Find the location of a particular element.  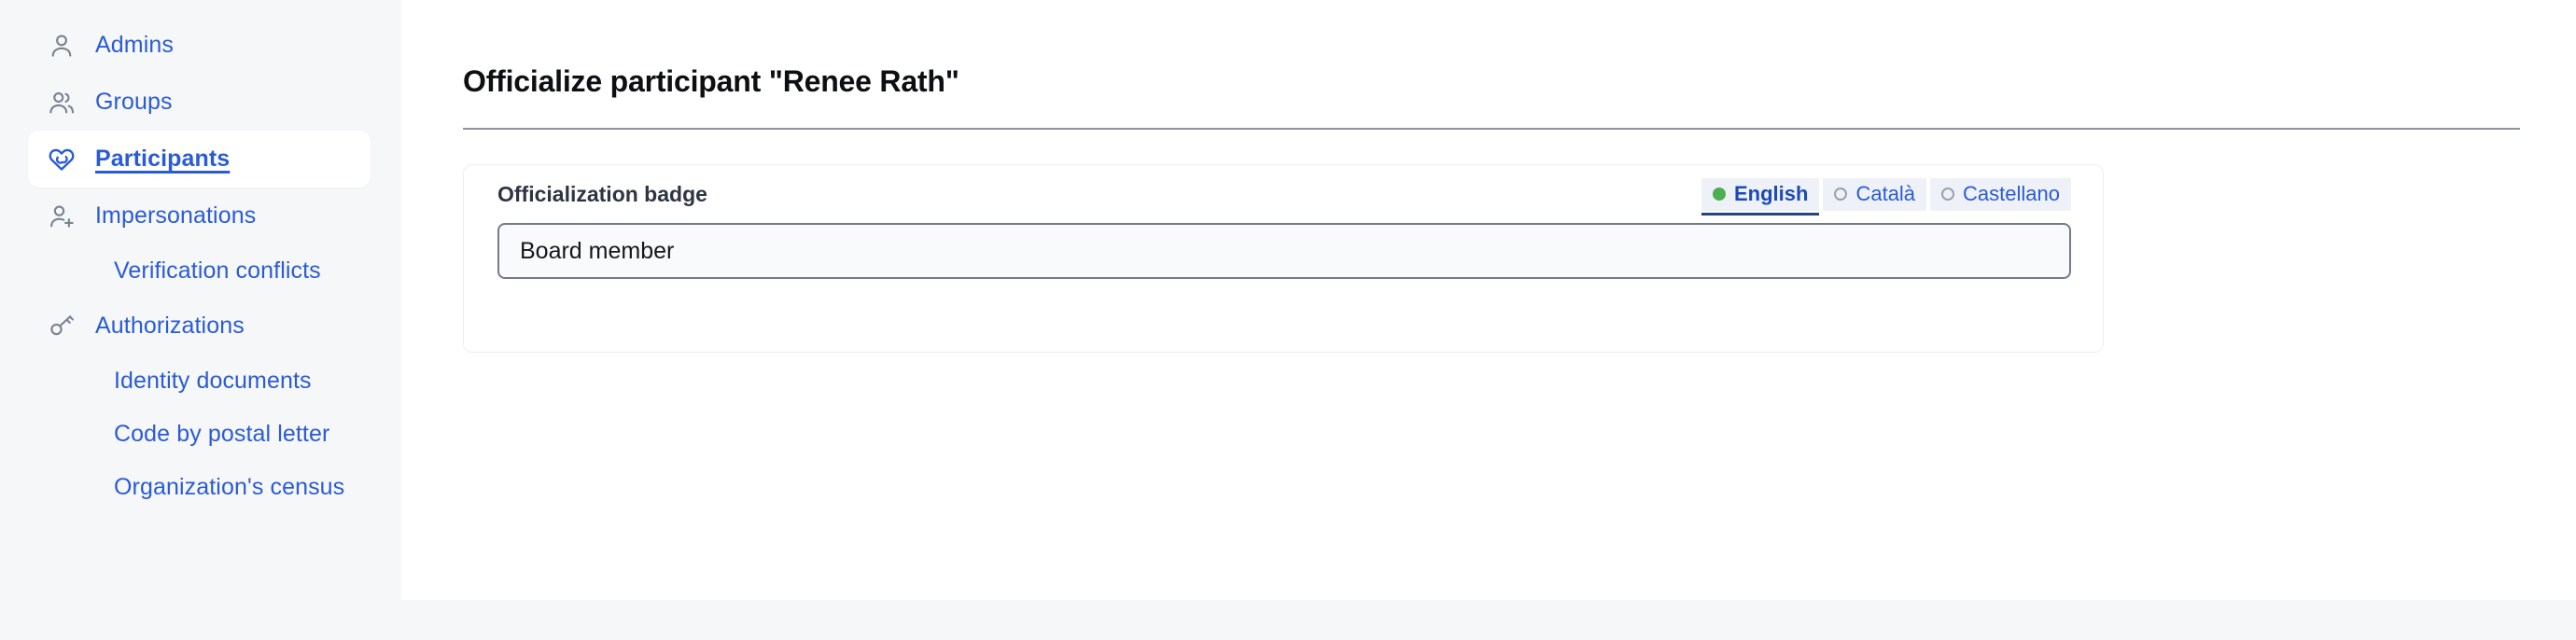

language-tab-label: Català is located at coordinates (1885, 193).